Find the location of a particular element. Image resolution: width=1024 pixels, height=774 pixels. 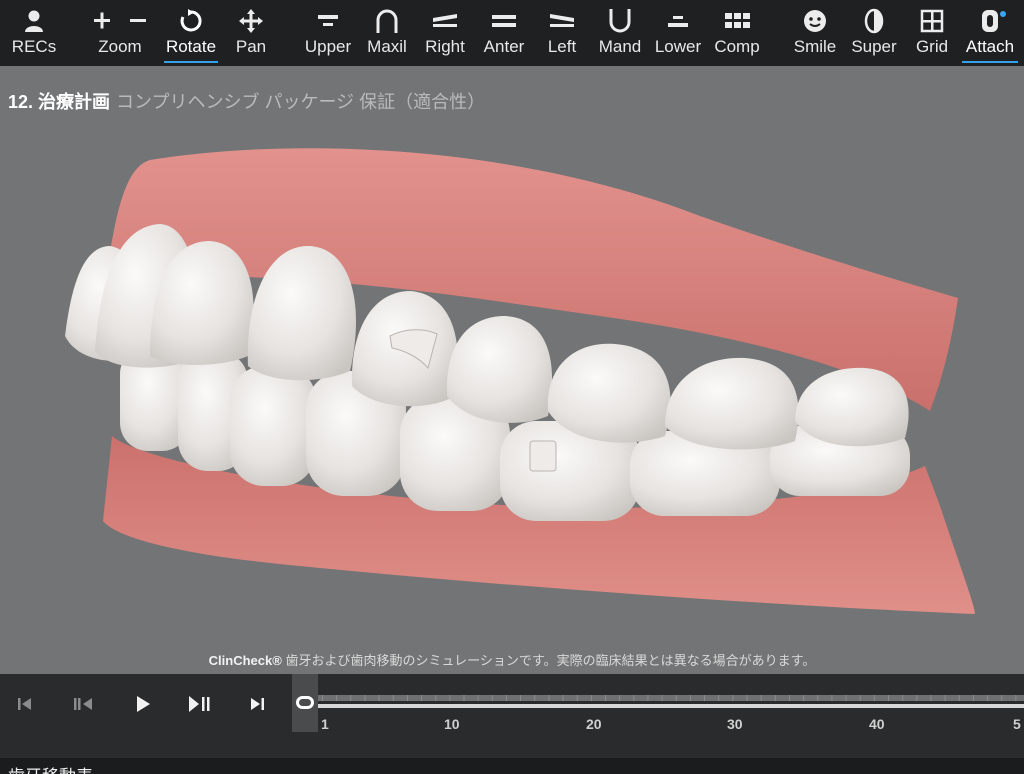

panel-title: 歯牙移動表 is located at coordinates (50, 768).